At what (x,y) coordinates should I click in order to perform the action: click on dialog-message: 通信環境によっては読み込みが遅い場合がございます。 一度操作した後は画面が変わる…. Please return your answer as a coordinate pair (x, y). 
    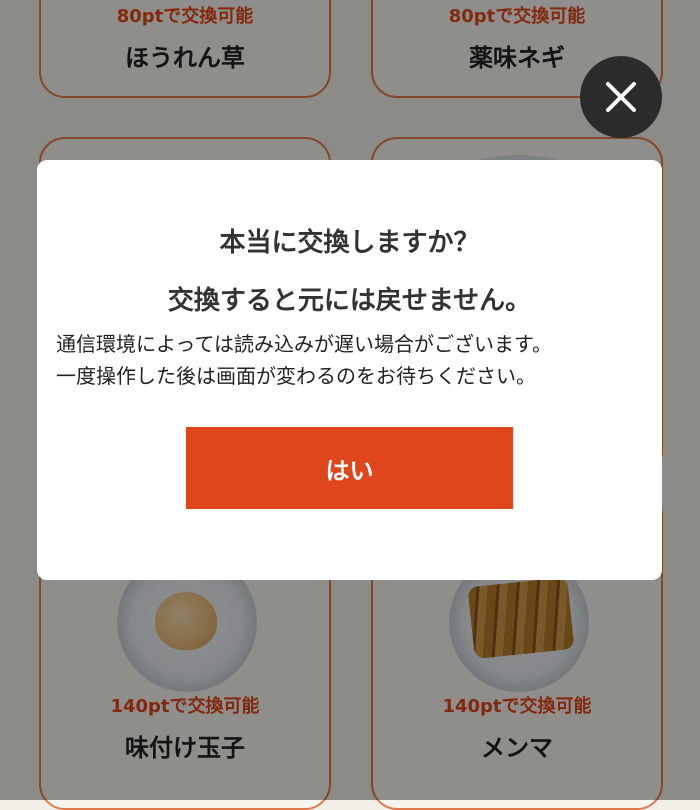
    Looking at the image, I should click on (354, 360).